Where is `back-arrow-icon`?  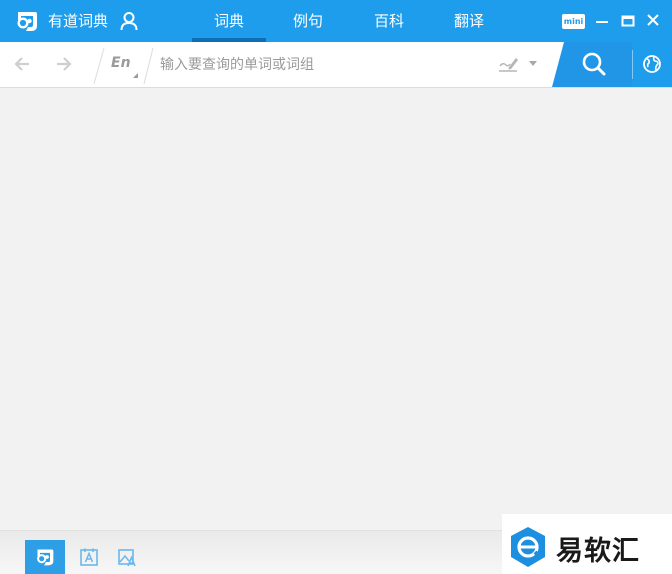
back-arrow-icon is located at coordinates (22, 64).